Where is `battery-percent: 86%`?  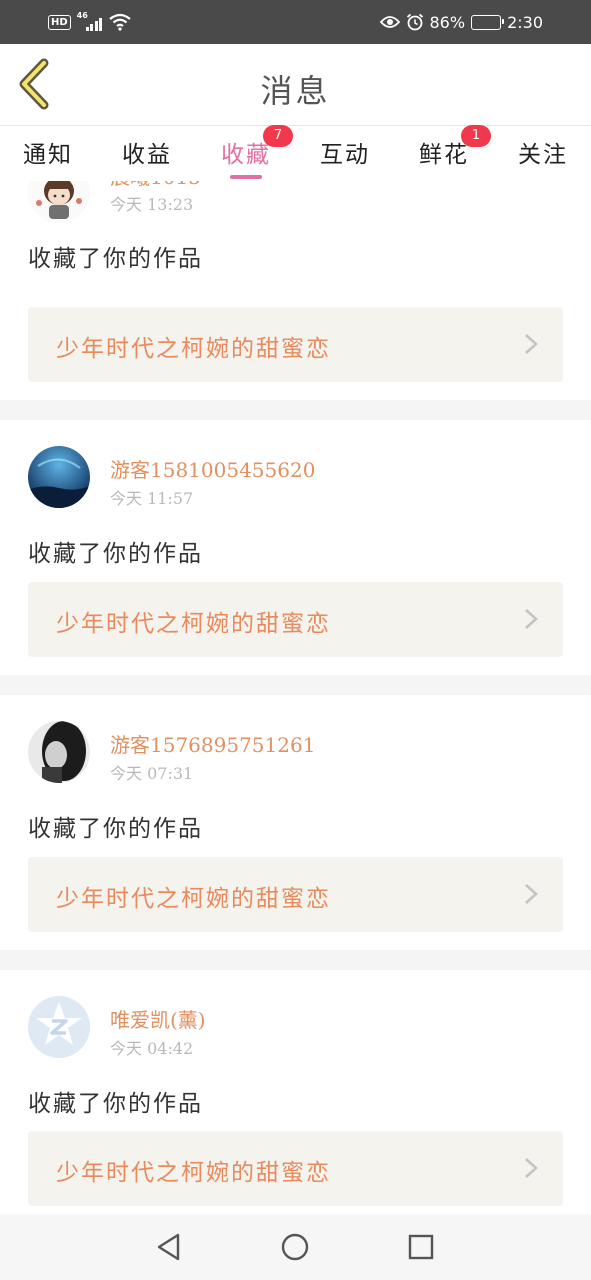 battery-percent: 86% is located at coordinates (447, 22).